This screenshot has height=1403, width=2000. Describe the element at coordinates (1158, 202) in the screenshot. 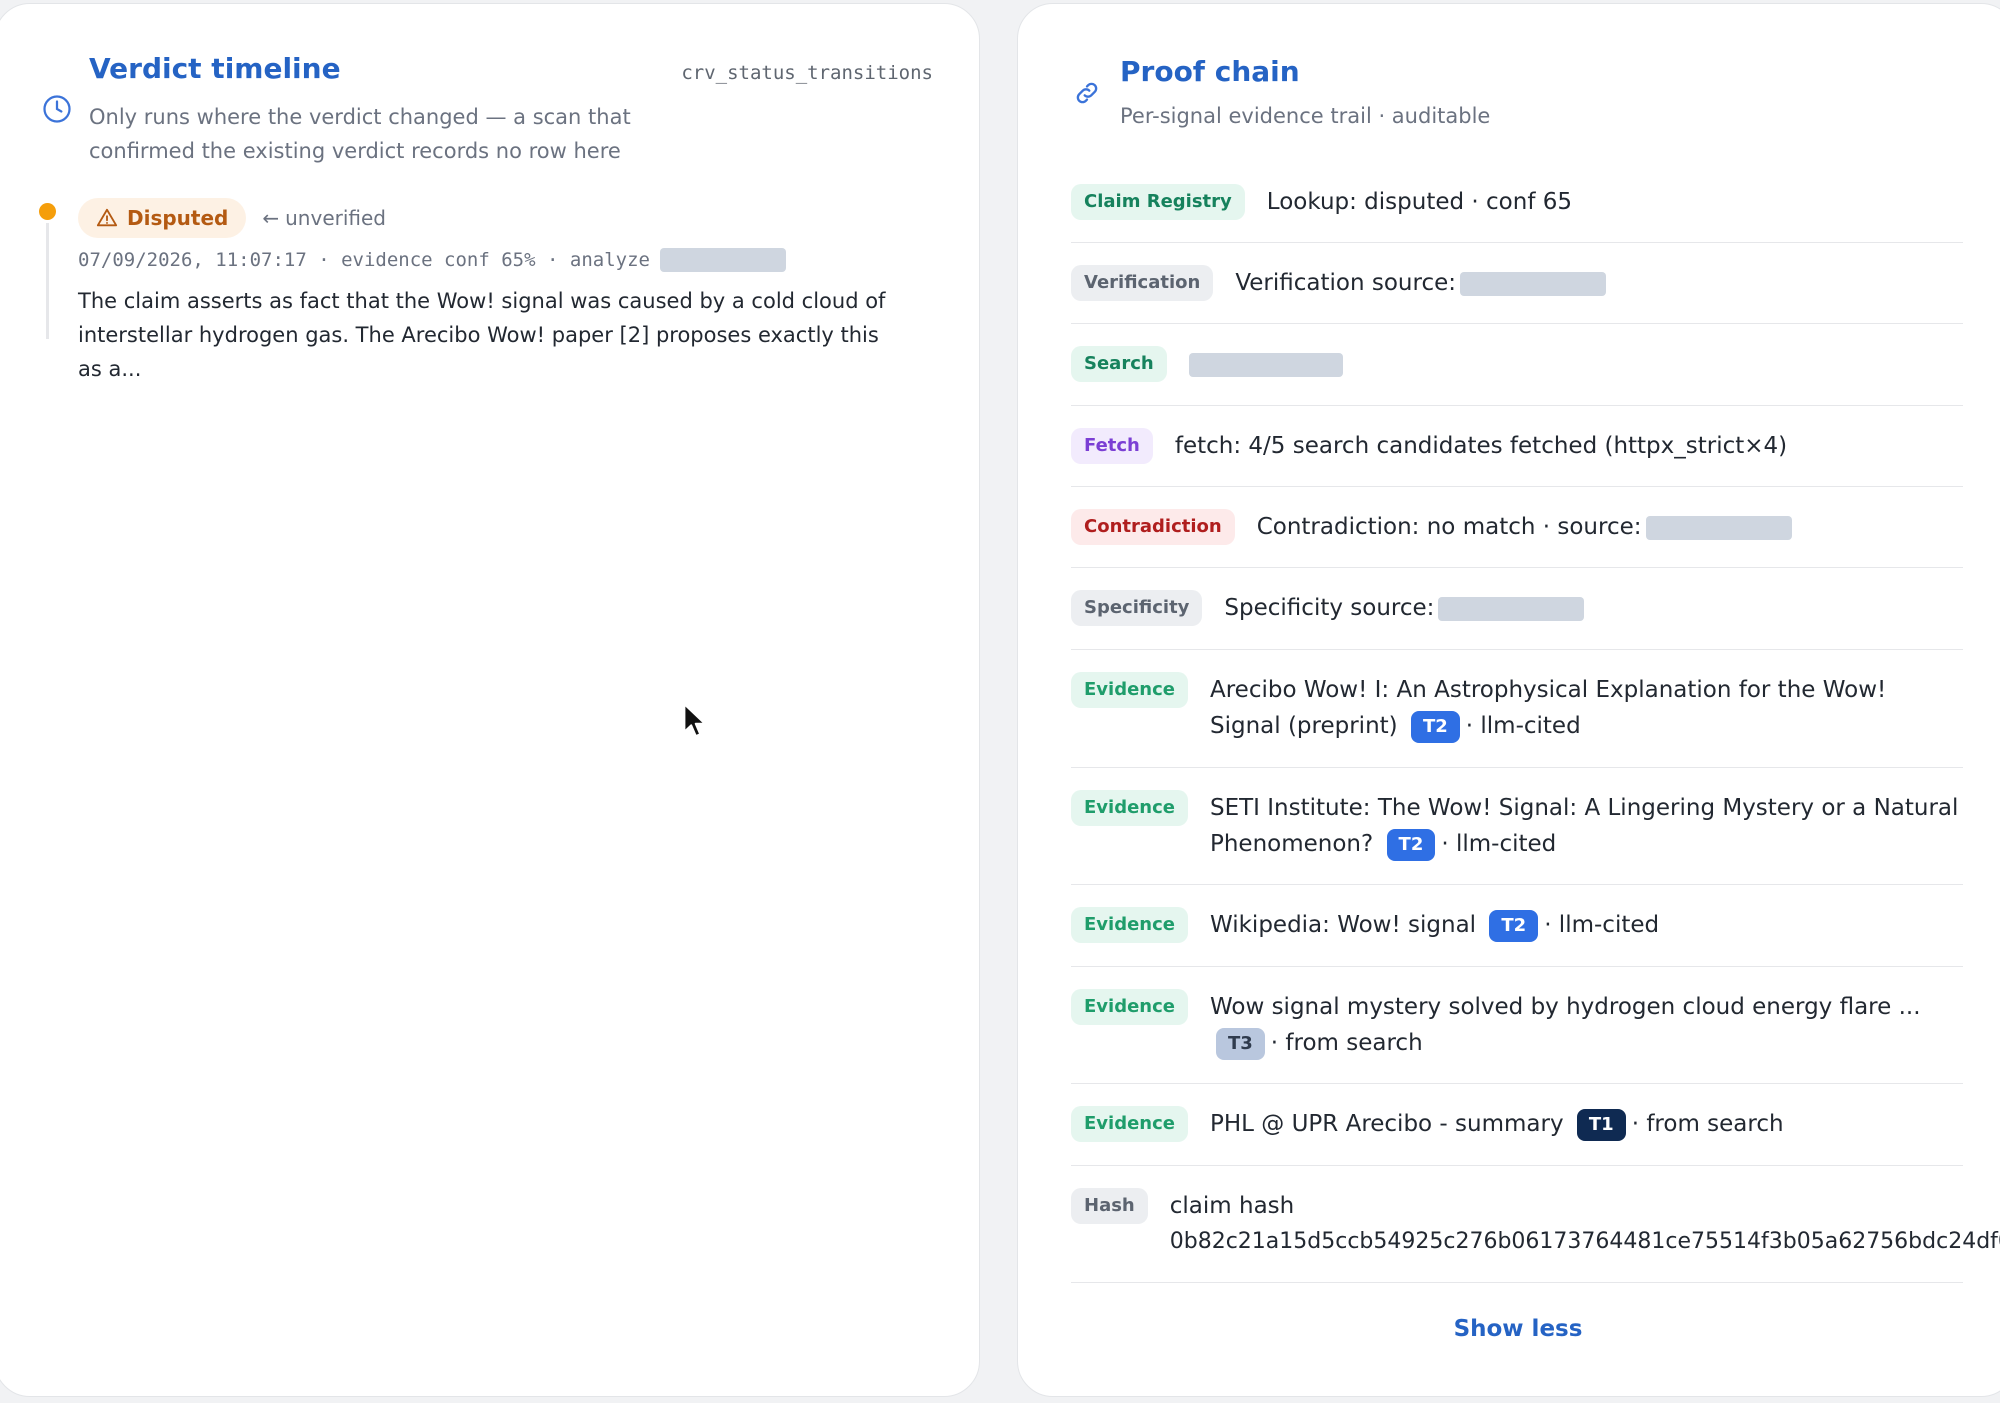

I see `tag-claim-registry: Claim Registry` at that location.